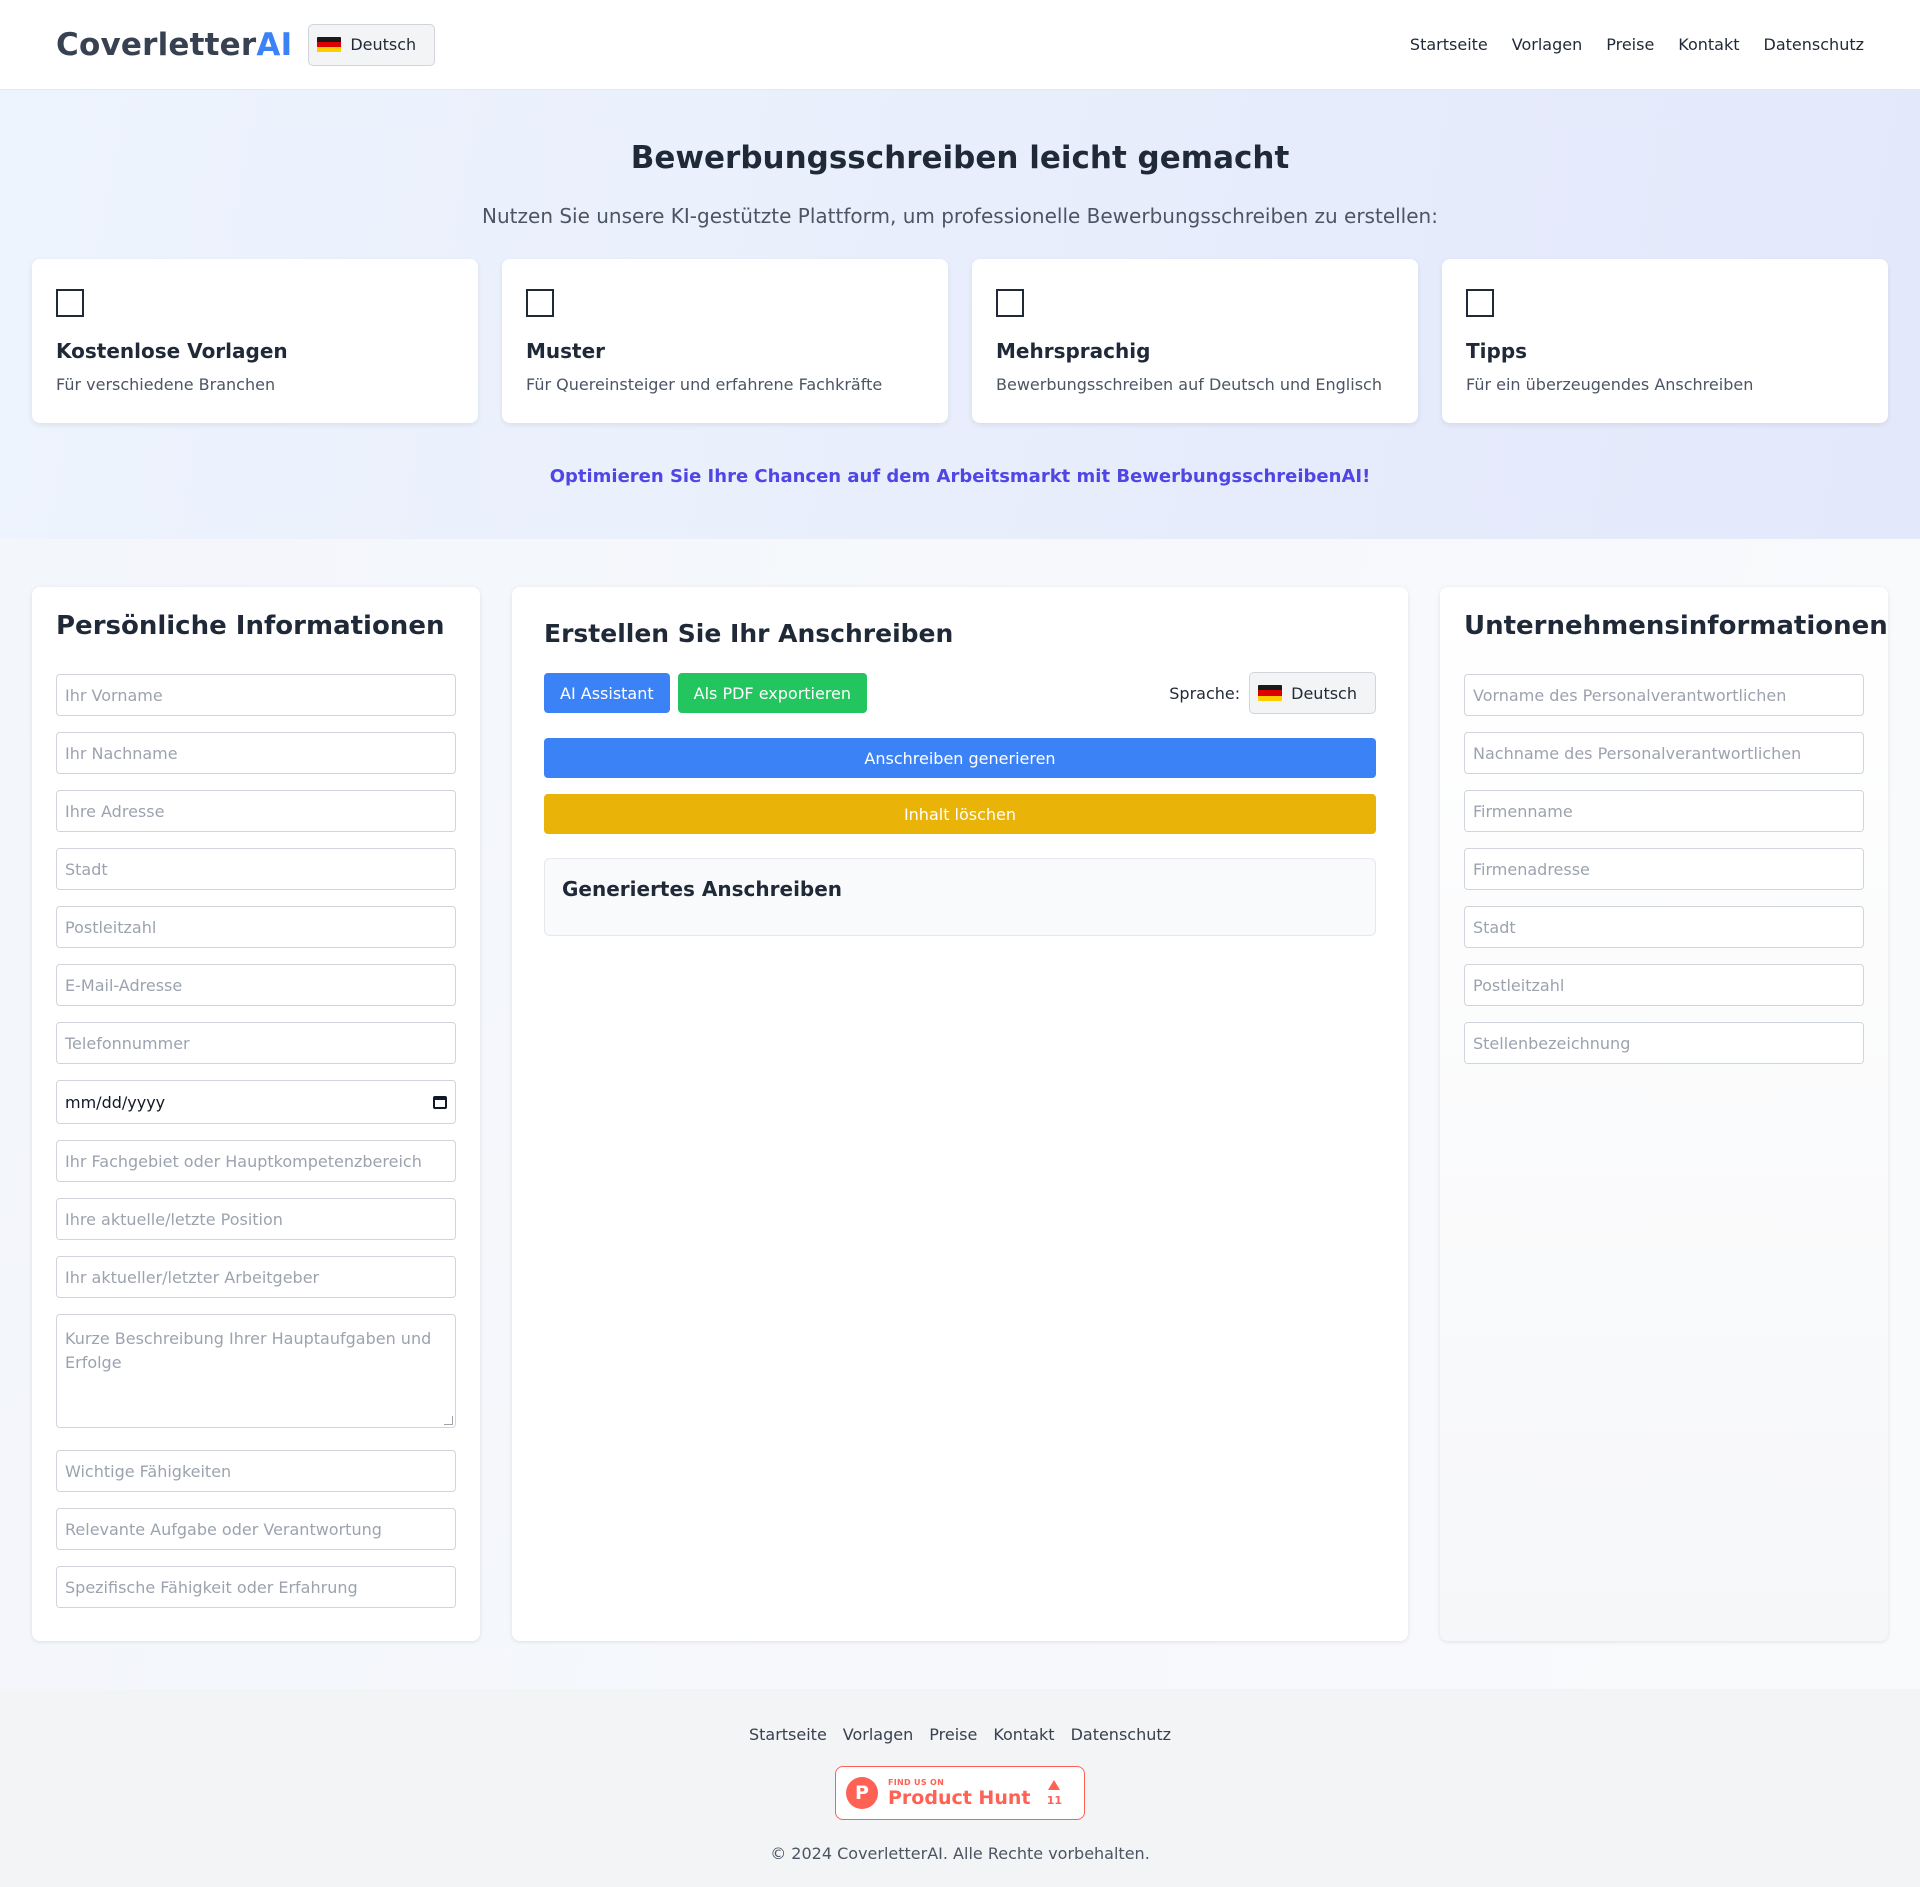 The height and width of the screenshot is (1887, 1920). Describe the element at coordinates (1449, 44) in the screenshot. I see `nav-startseite: Startseite` at that location.